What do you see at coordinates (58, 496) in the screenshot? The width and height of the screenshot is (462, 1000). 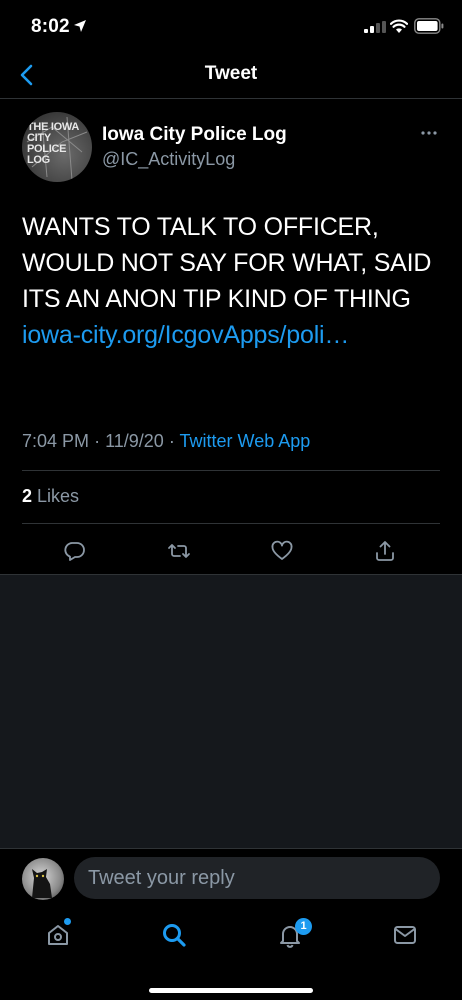 I see `likes-label: Likes` at bounding box center [58, 496].